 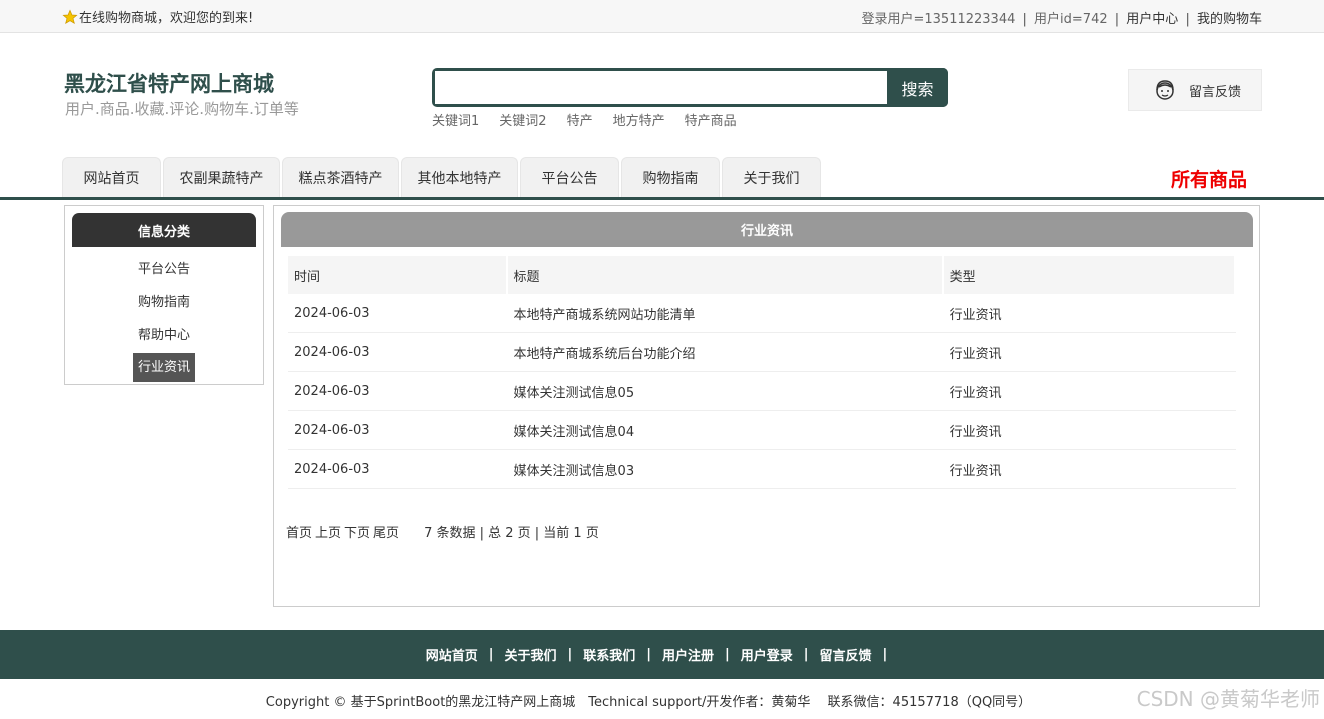 What do you see at coordinates (724, 275) in the screenshot?
I see `column-header-title: 标题` at bounding box center [724, 275].